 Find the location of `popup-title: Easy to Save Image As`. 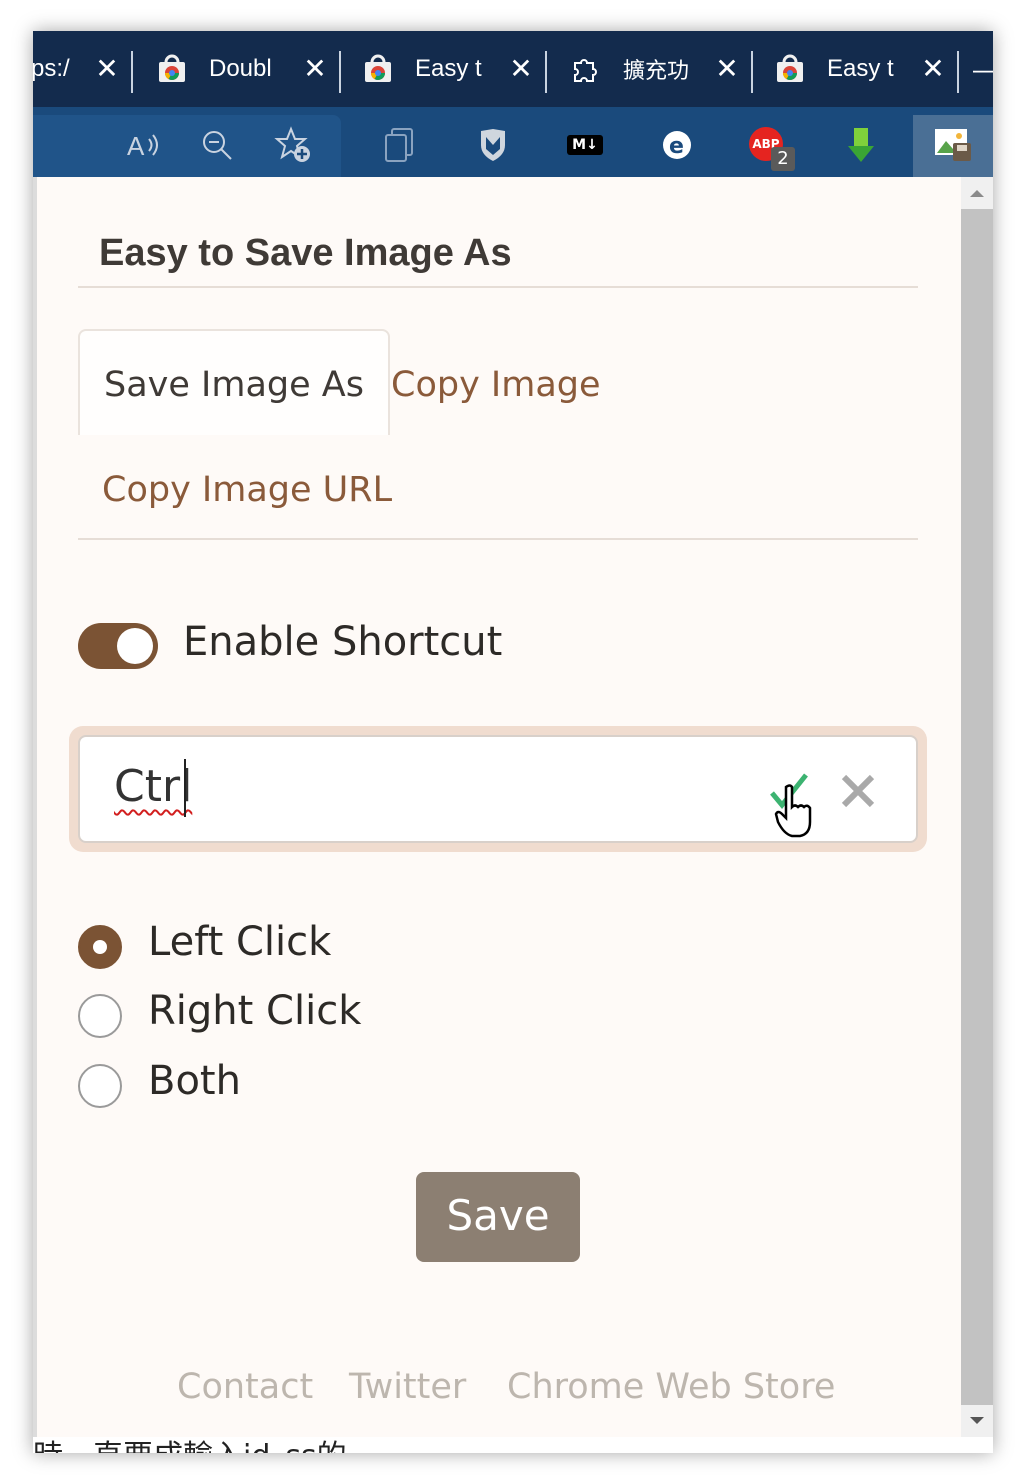

popup-title: Easy to Save Image As is located at coordinates (305, 253).